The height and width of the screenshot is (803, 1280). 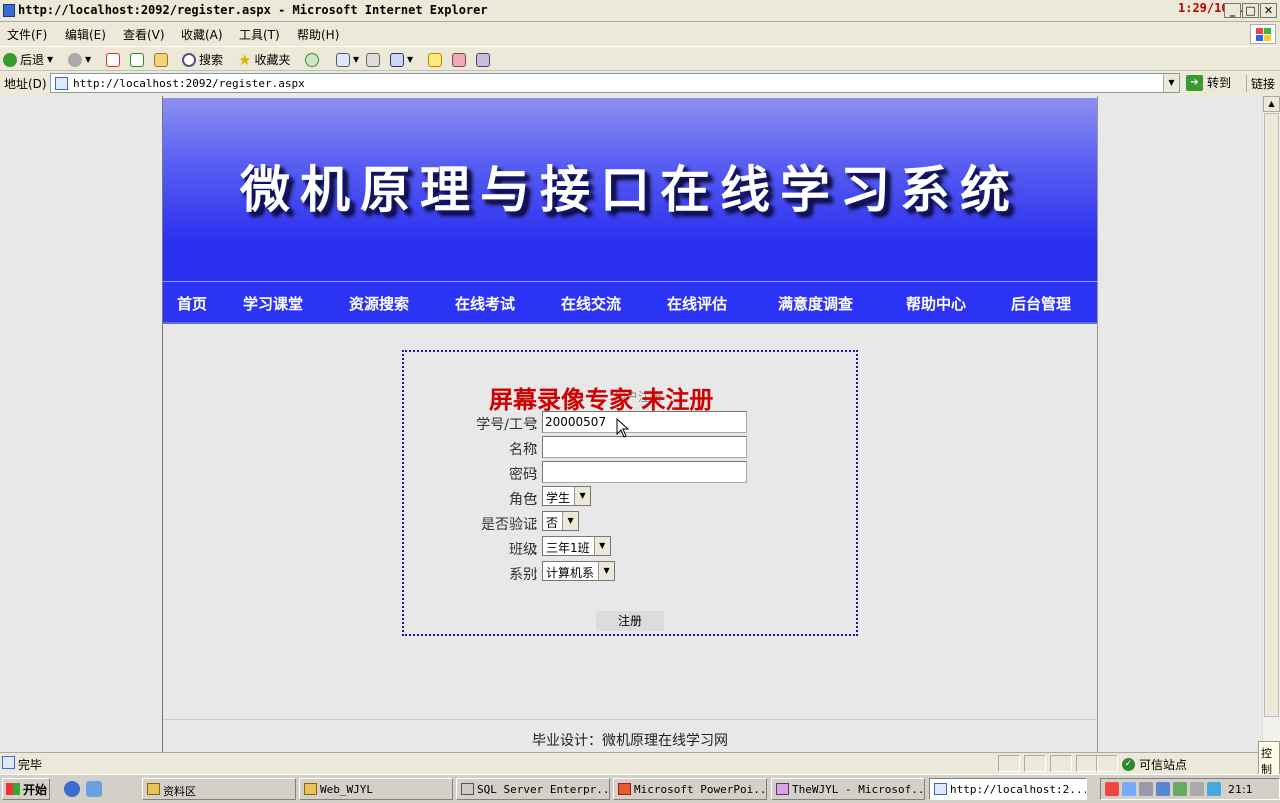 What do you see at coordinates (192, 303) in the screenshot?
I see `nav-home: 首页` at bounding box center [192, 303].